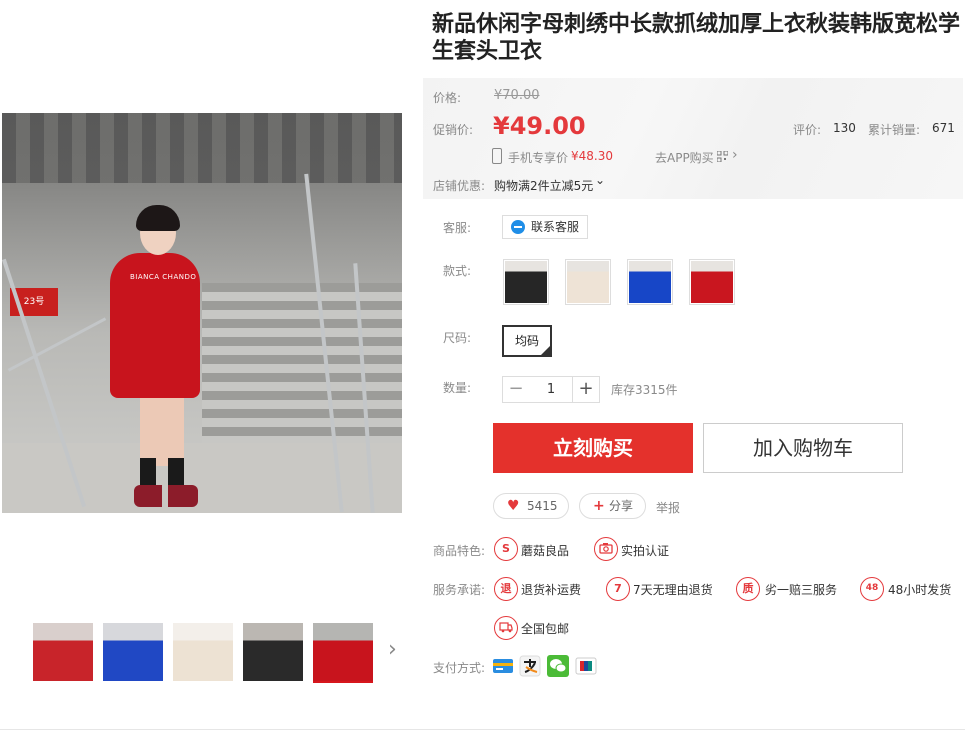 This screenshot has width=965, height=732. I want to click on promise-text: 退货补运费, so click(551, 590).